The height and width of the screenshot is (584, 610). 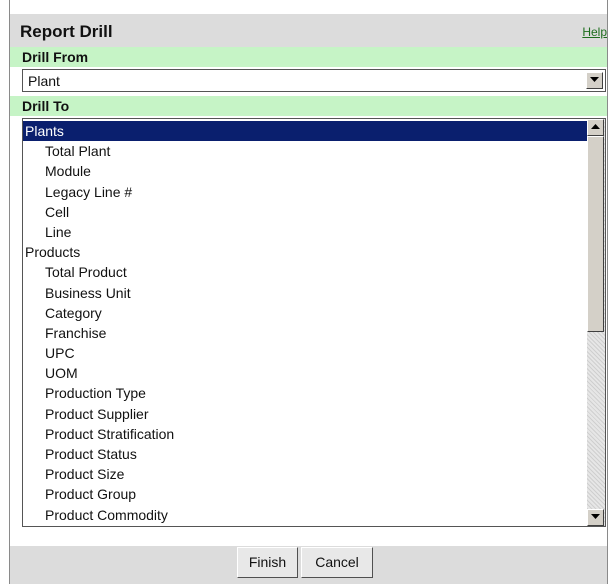 What do you see at coordinates (66, 31) in the screenshot?
I see `dialog-title: Report Drill` at bounding box center [66, 31].